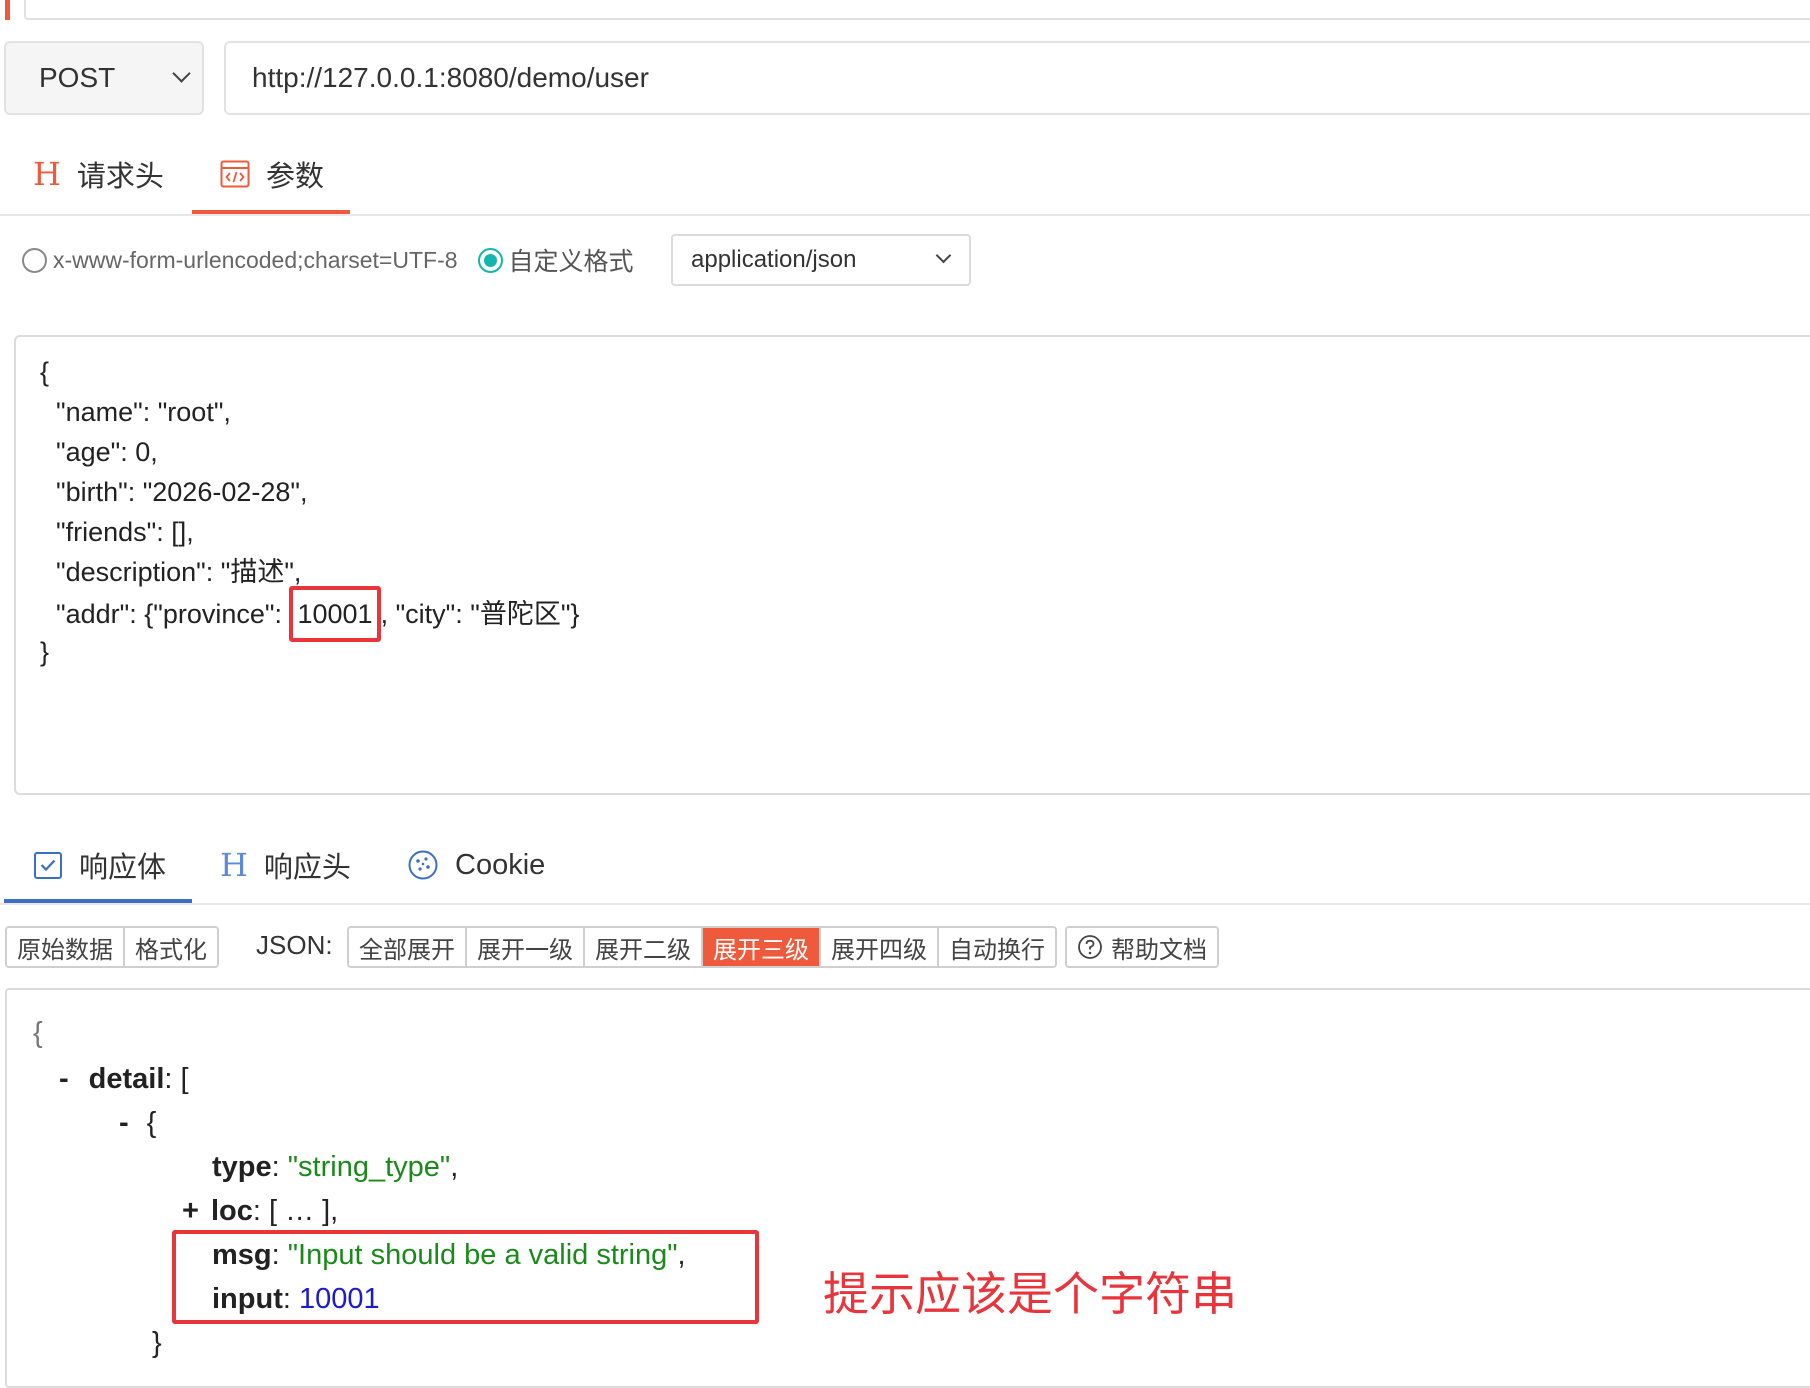 The height and width of the screenshot is (1388, 1810). What do you see at coordinates (1017, 78) in the screenshot?
I see `url-input: http://127.0.0.1:8080/demo/user` at bounding box center [1017, 78].